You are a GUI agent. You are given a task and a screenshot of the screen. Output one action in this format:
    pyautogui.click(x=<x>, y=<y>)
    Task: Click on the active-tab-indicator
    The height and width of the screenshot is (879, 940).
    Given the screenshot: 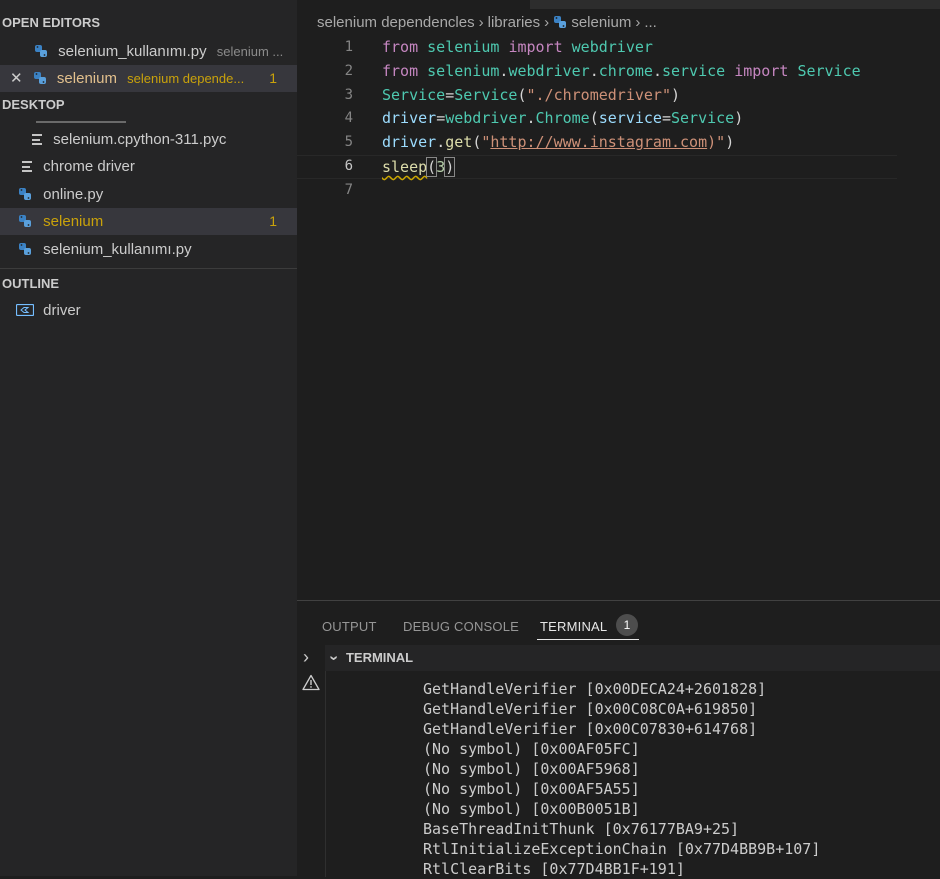 What is the action you would take?
    pyautogui.click(x=588, y=639)
    